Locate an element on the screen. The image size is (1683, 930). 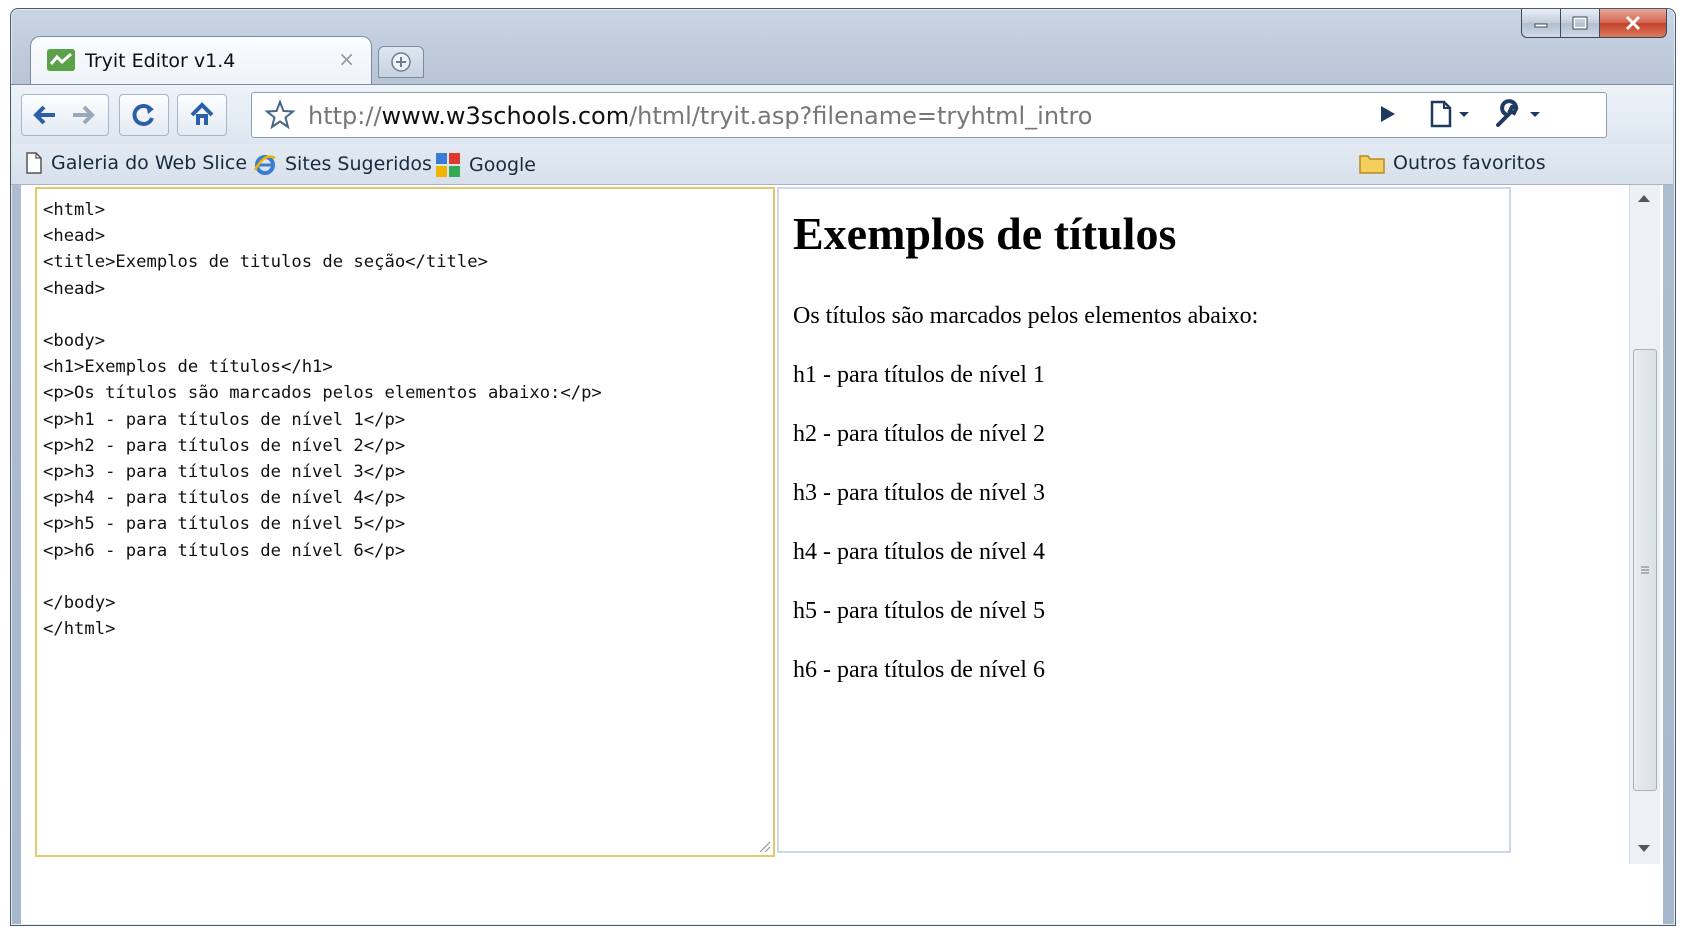
close-icon is located at coordinates (1633, 23).